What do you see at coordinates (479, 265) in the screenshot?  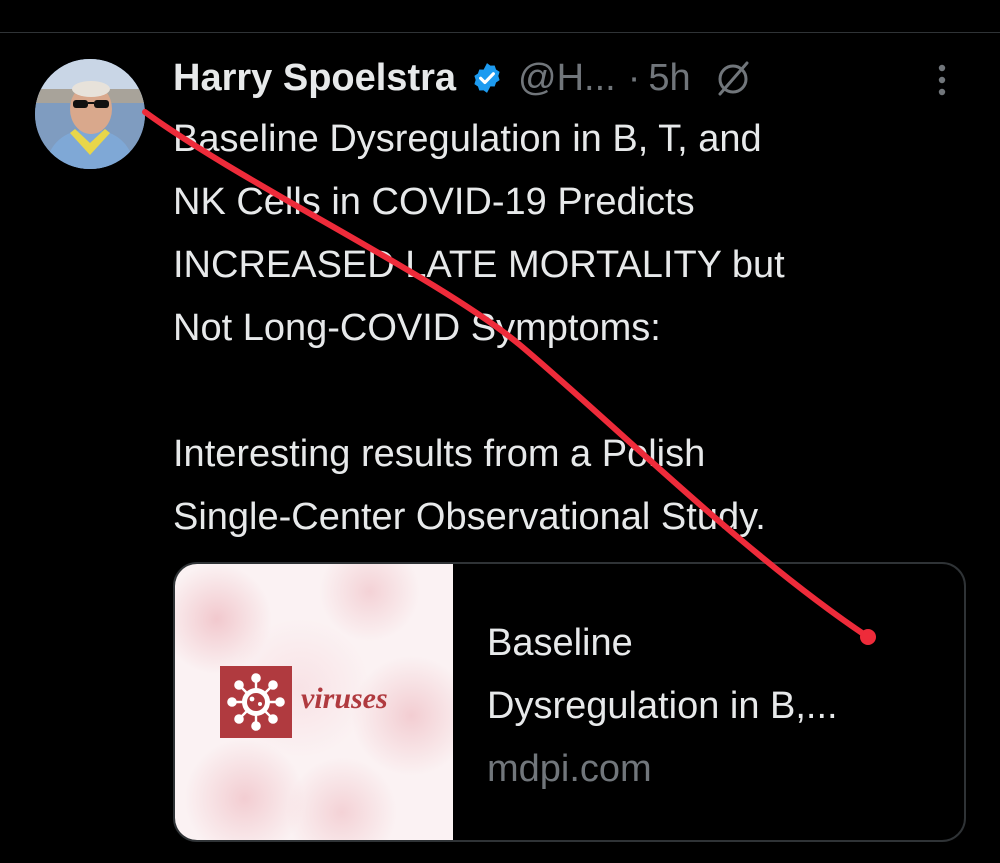 I see `tweet-text-line: INCREASED LATE MORTALITY but` at bounding box center [479, 265].